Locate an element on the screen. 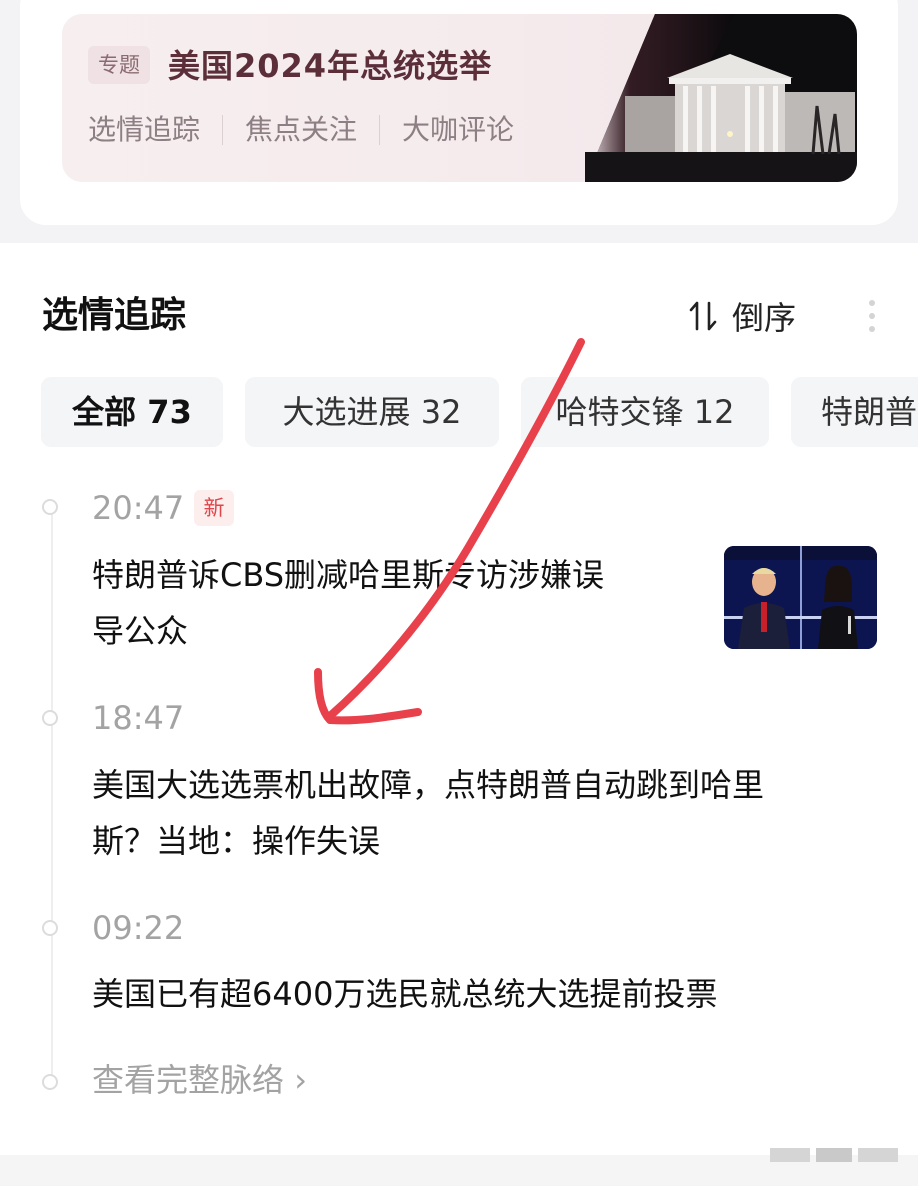 The image size is (918, 1186). topic-link-focus: 焦点关注 is located at coordinates (301, 130).